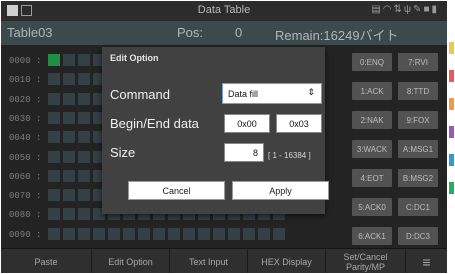 The height and width of the screenshot is (274, 455). What do you see at coordinates (311, 92) in the screenshot?
I see `chevron-updown-icon: ⇕` at bounding box center [311, 92].